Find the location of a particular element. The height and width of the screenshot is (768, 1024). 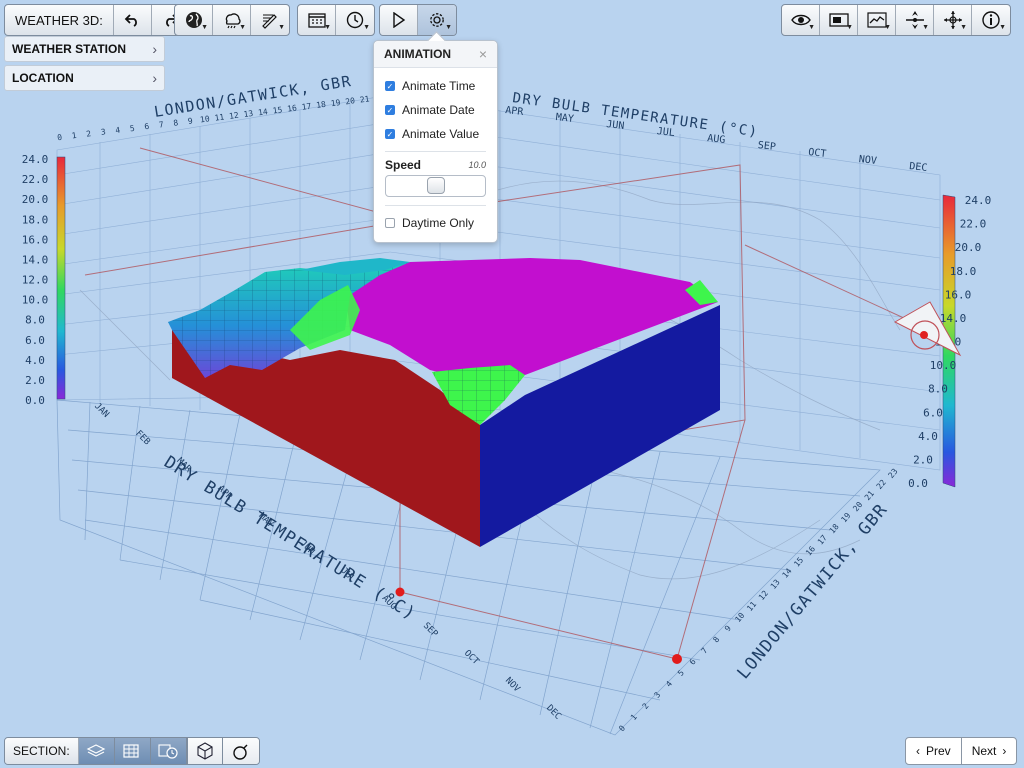

clock-button: ▼ is located at coordinates (355, 20).